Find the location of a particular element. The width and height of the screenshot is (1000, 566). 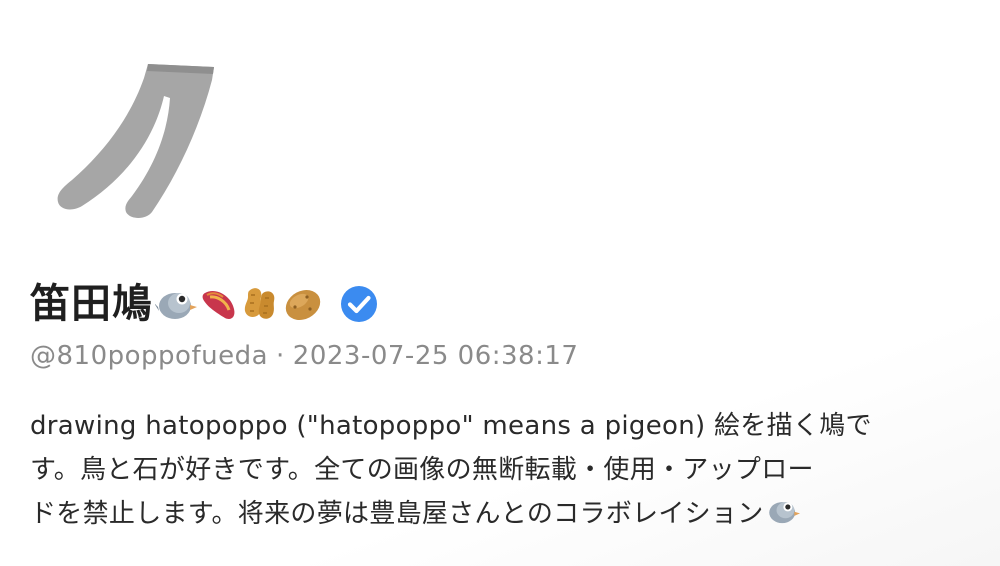

timestamp: 2023-07-25 06:38:17 is located at coordinates (435, 356).